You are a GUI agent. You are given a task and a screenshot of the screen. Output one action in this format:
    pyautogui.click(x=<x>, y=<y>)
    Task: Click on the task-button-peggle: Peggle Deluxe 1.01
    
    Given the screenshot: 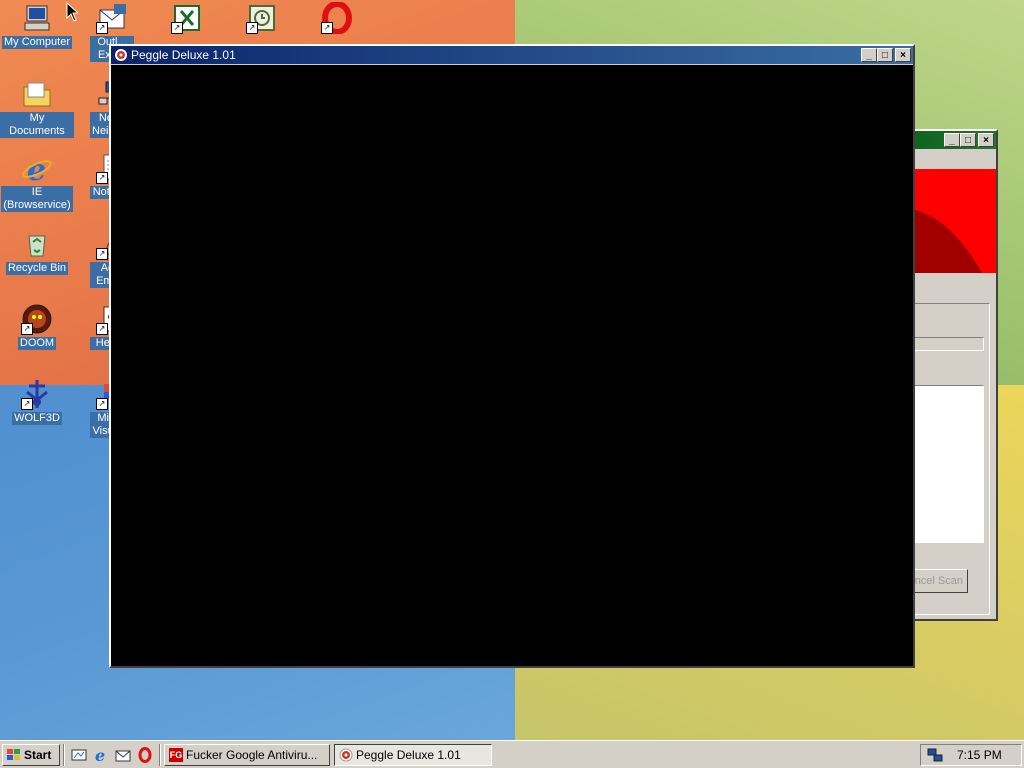 What is the action you would take?
    pyautogui.click(x=413, y=754)
    